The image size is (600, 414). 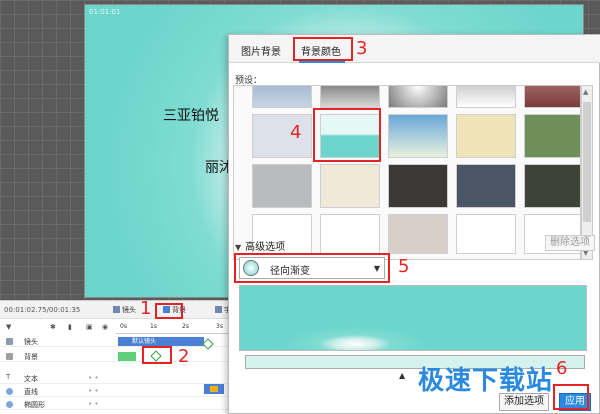 What do you see at coordinates (146, 308) in the screenshot?
I see `annotation-number-1: 1` at bounding box center [146, 308].